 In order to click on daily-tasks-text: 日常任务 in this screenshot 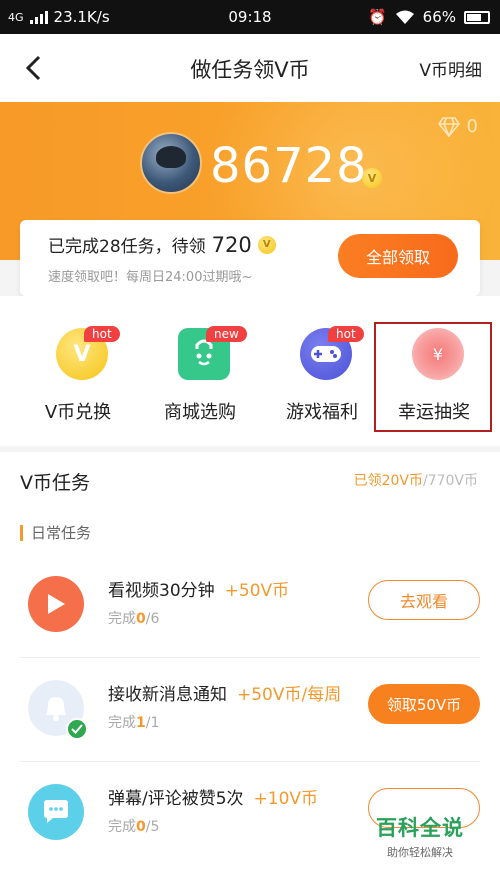, I will do `click(61, 533)`.